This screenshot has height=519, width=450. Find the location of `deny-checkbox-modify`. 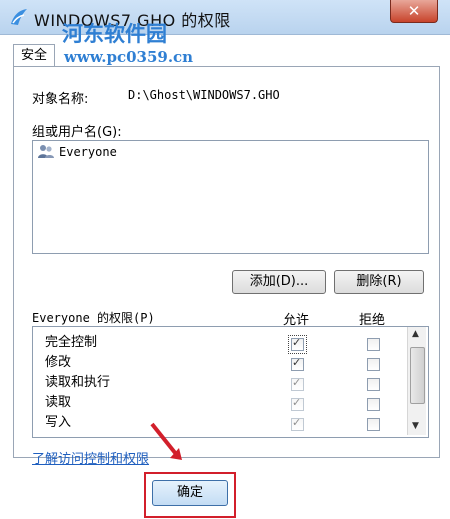

deny-checkbox-modify is located at coordinates (373, 364).